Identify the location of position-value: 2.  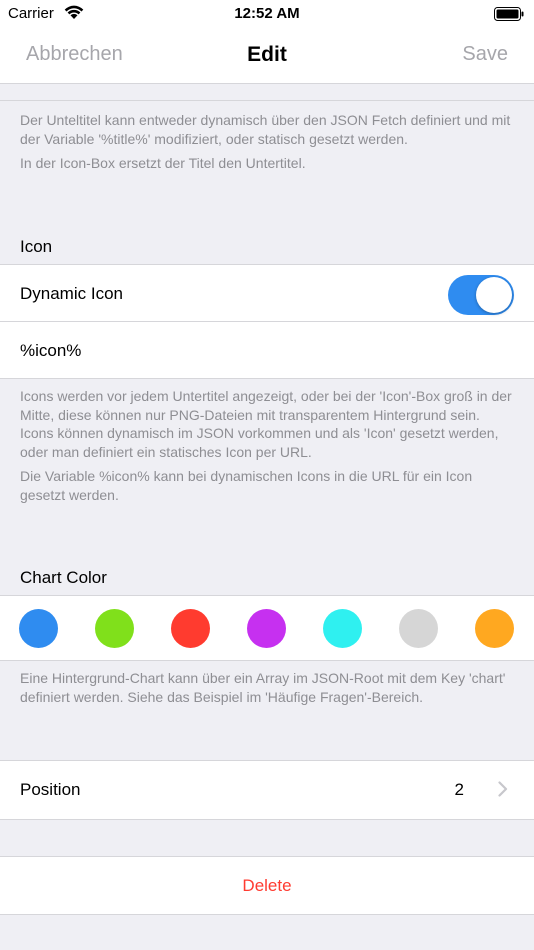
(459, 789).